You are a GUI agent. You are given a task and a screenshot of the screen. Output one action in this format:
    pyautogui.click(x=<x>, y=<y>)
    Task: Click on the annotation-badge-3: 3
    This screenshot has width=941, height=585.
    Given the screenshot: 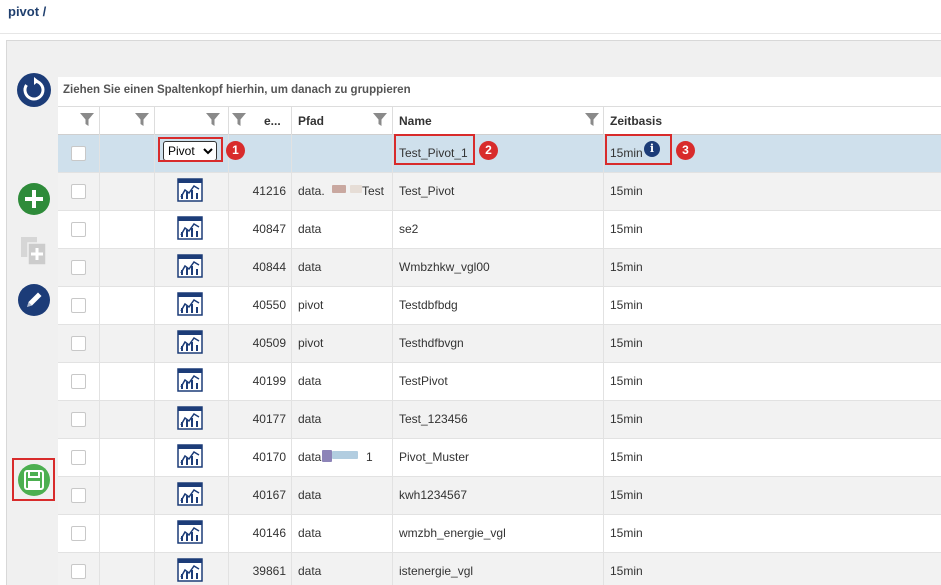 What is the action you would take?
    pyautogui.click(x=685, y=150)
    